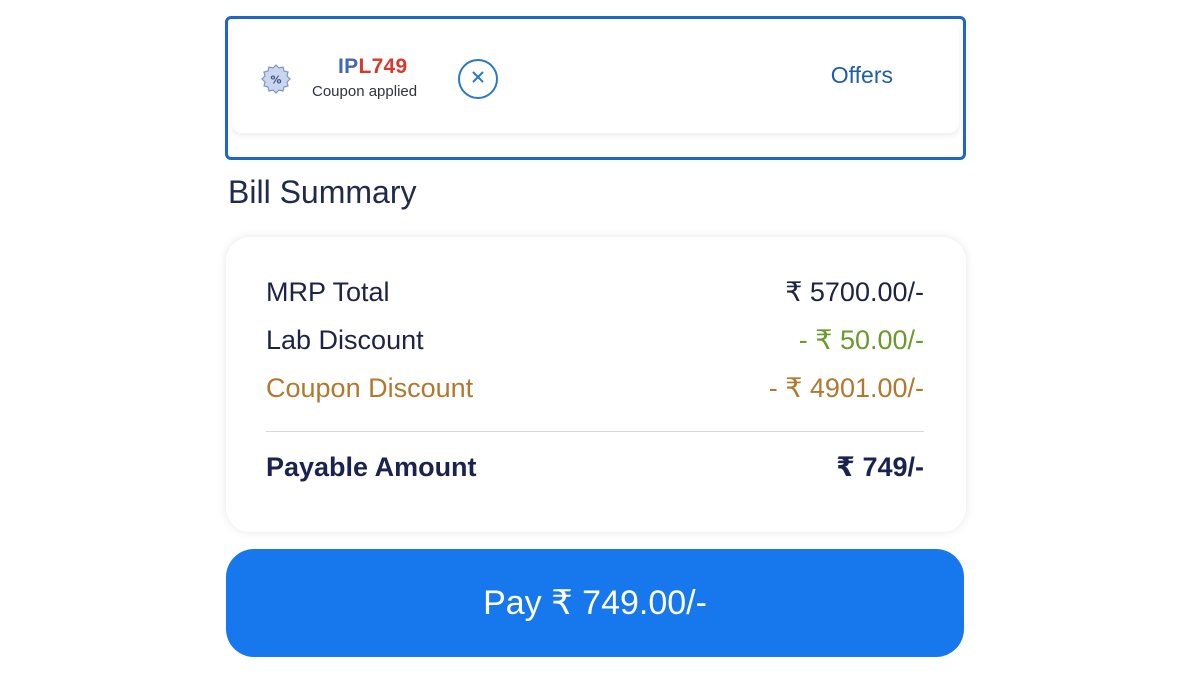  What do you see at coordinates (880, 467) in the screenshot?
I see `payable-amount-value: ₹ 749/-` at bounding box center [880, 467].